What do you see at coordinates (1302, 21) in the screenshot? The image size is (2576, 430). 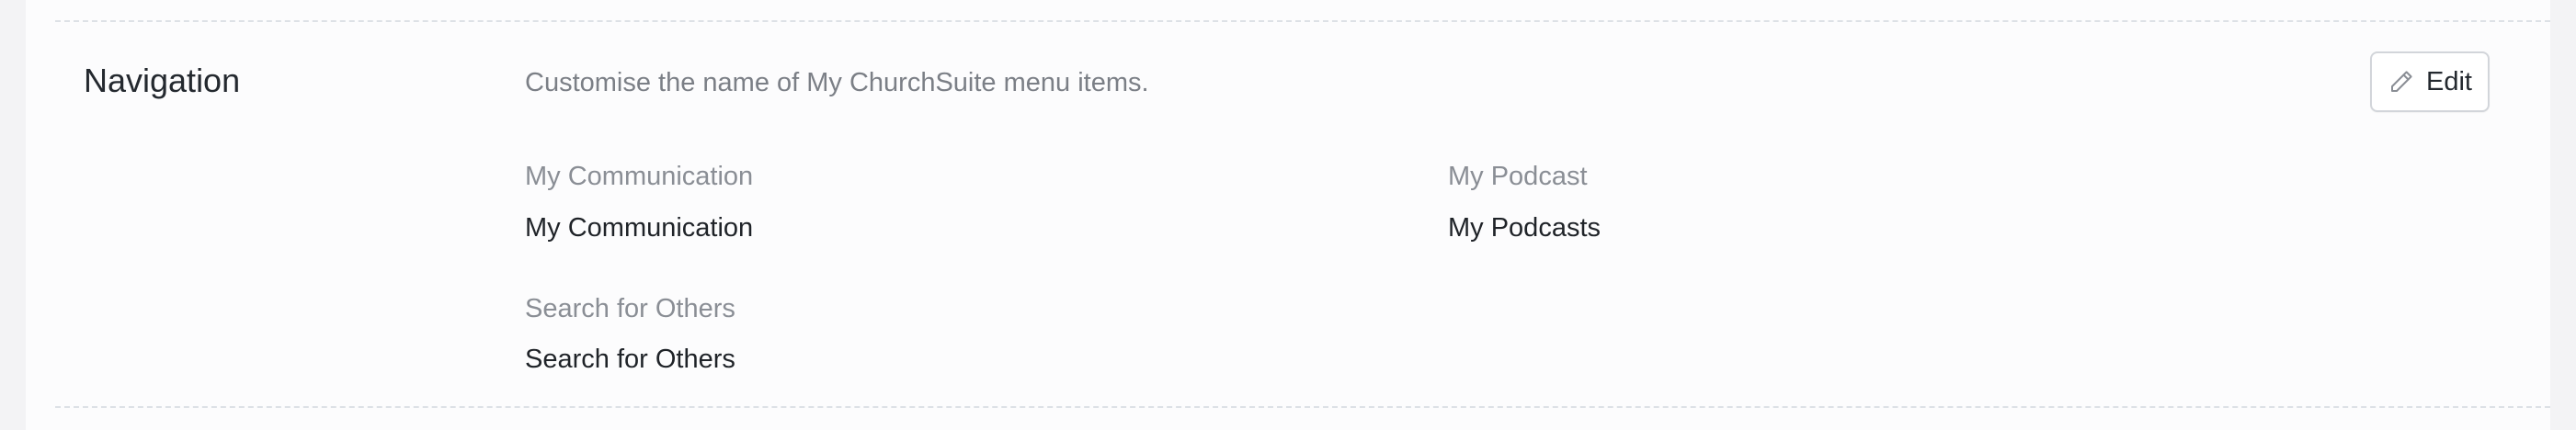 I see `top-divider` at bounding box center [1302, 21].